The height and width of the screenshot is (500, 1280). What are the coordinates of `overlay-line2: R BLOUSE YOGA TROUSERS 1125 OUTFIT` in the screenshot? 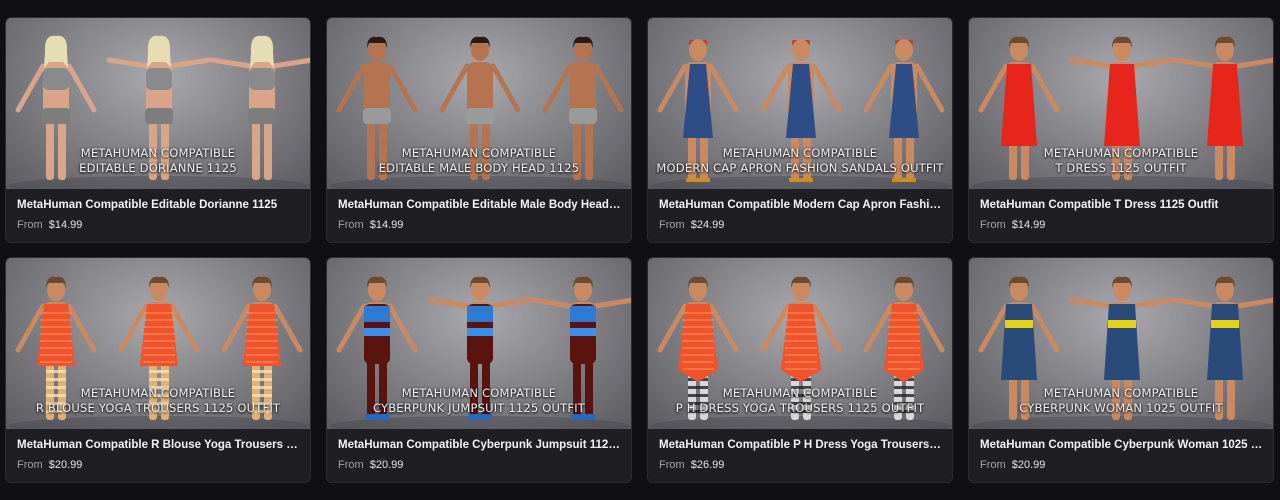 It's located at (158, 408).